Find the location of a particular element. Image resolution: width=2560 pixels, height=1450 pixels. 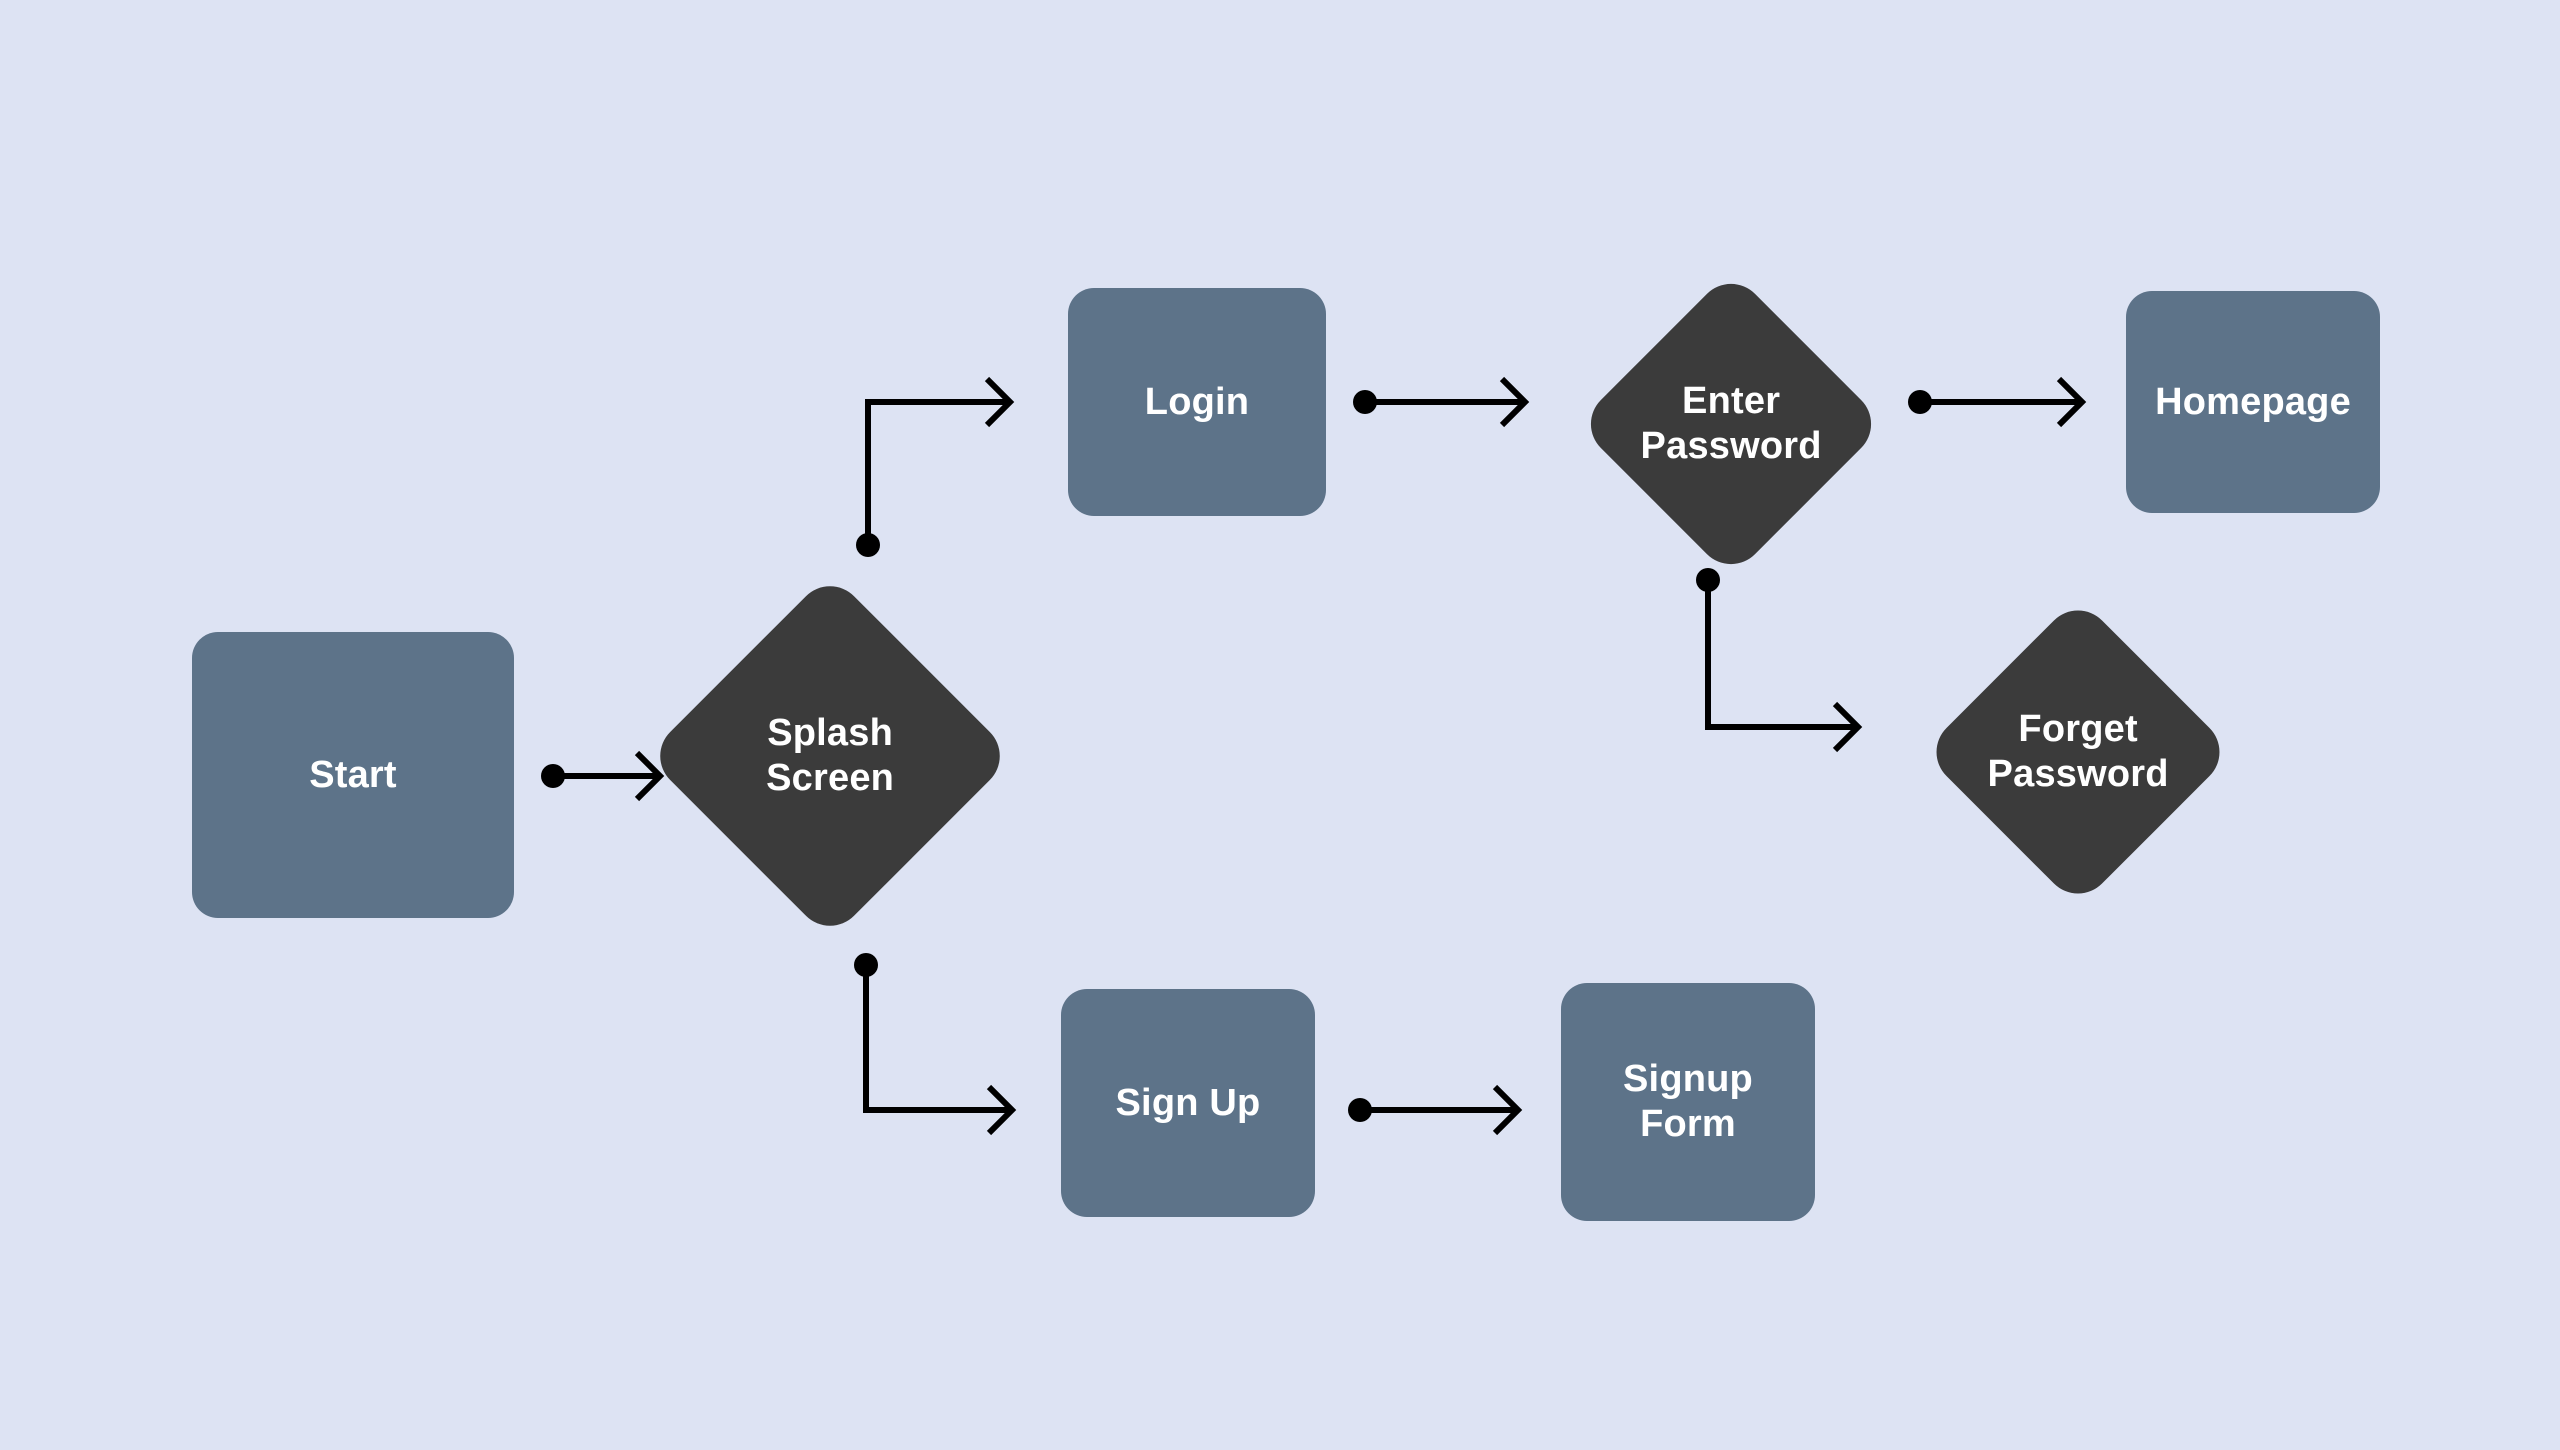

node-signup-form: Signup Form is located at coordinates (1688, 1102).